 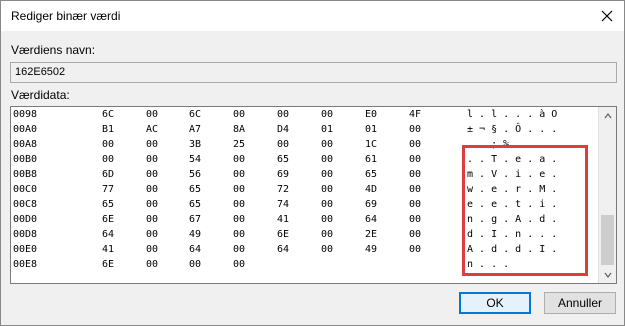 What do you see at coordinates (25, 219) in the screenshot?
I see `hex-address: 00D0` at bounding box center [25, 219].